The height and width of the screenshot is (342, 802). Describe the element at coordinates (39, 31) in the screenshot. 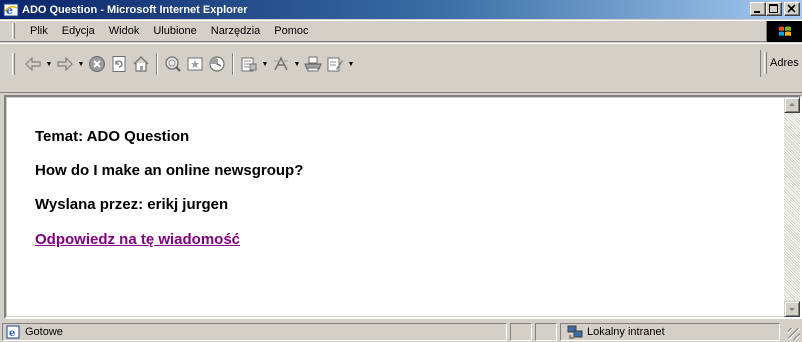

I see `menu-file: Plik` at that location.